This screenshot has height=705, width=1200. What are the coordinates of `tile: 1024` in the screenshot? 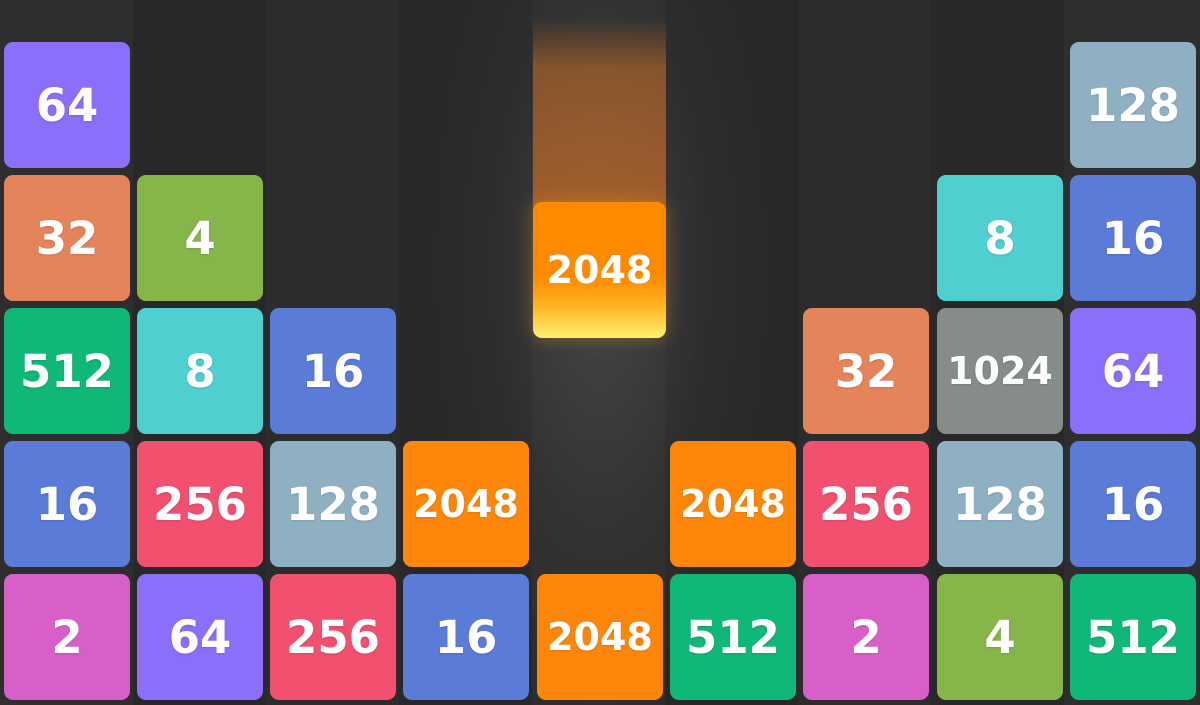 It's located at (1000, 371).